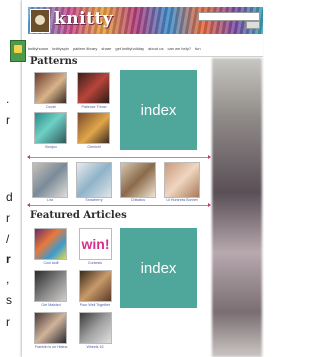  Describe the element at coordinates (54, 61) in the screenshot. I see `patterns-heading: Patterns` at that location.